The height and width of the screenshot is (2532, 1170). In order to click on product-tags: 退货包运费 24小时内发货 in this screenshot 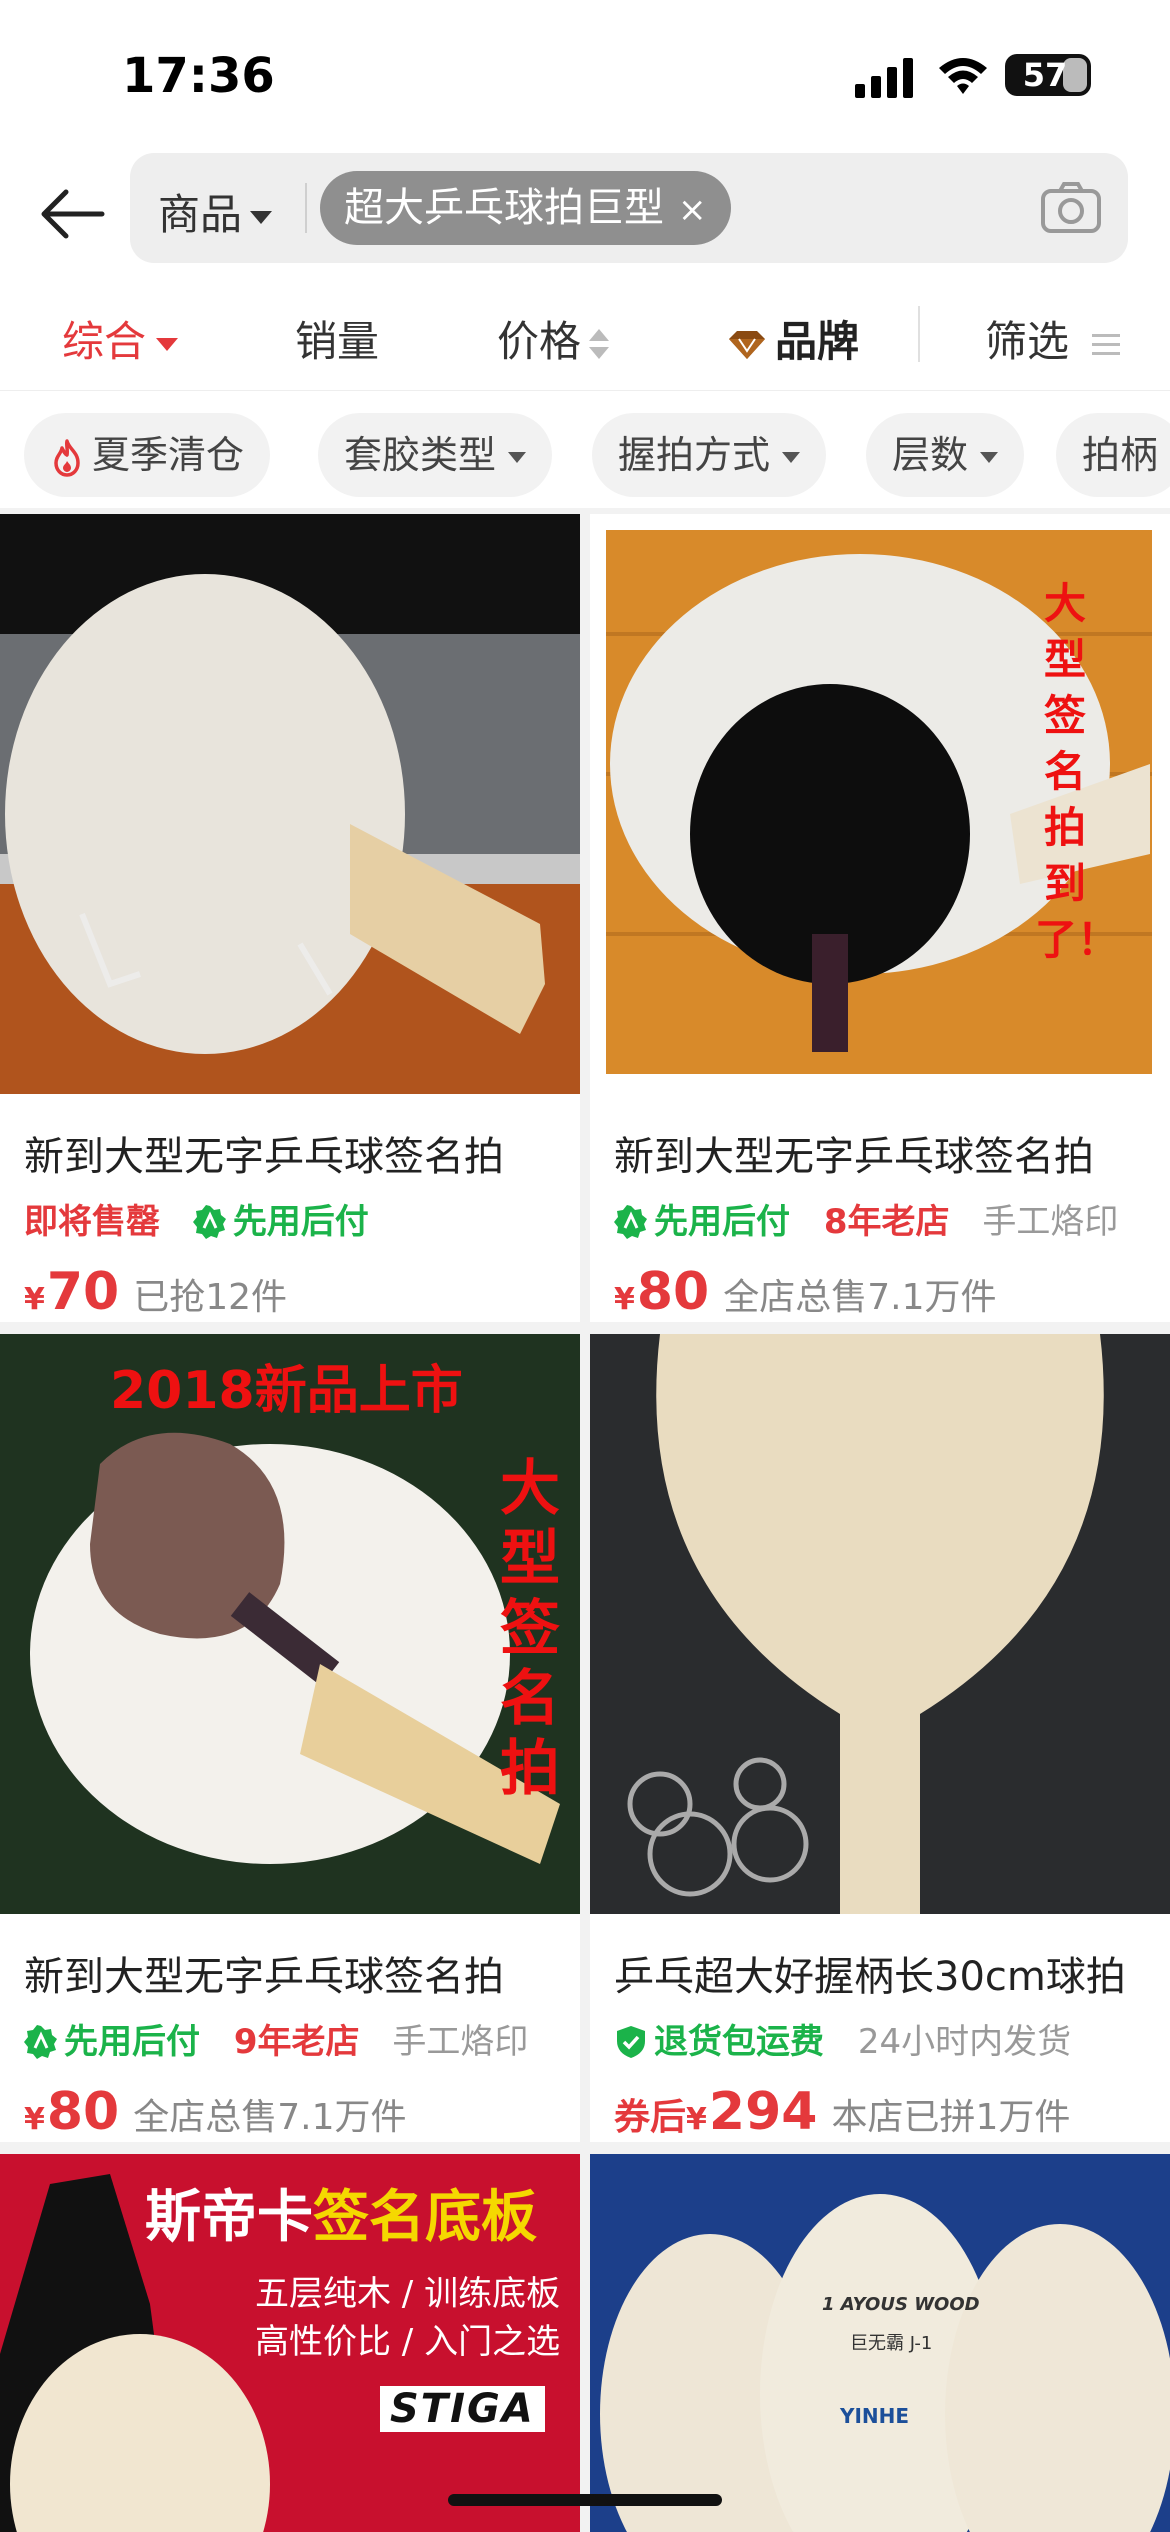, I will do `click(842, 2038)`.